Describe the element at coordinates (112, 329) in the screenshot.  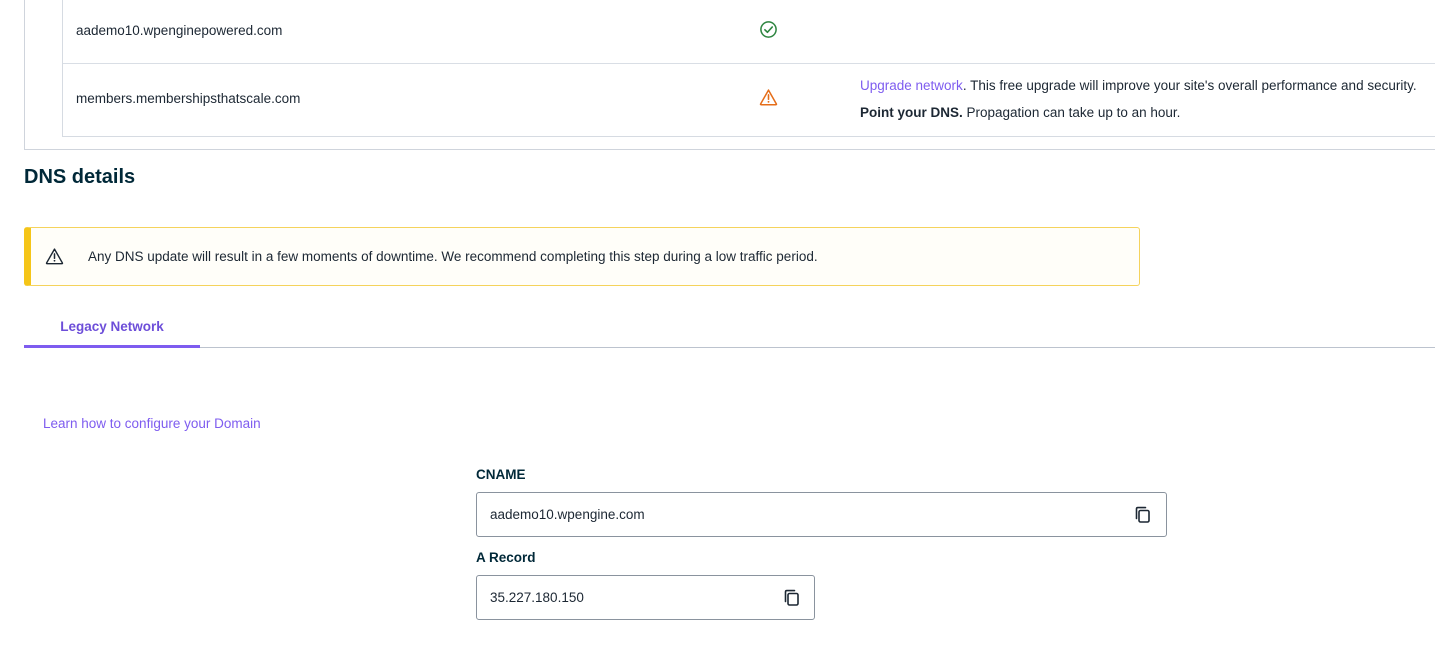
I see `tab-legacy-network: Legacy Network` at that location.